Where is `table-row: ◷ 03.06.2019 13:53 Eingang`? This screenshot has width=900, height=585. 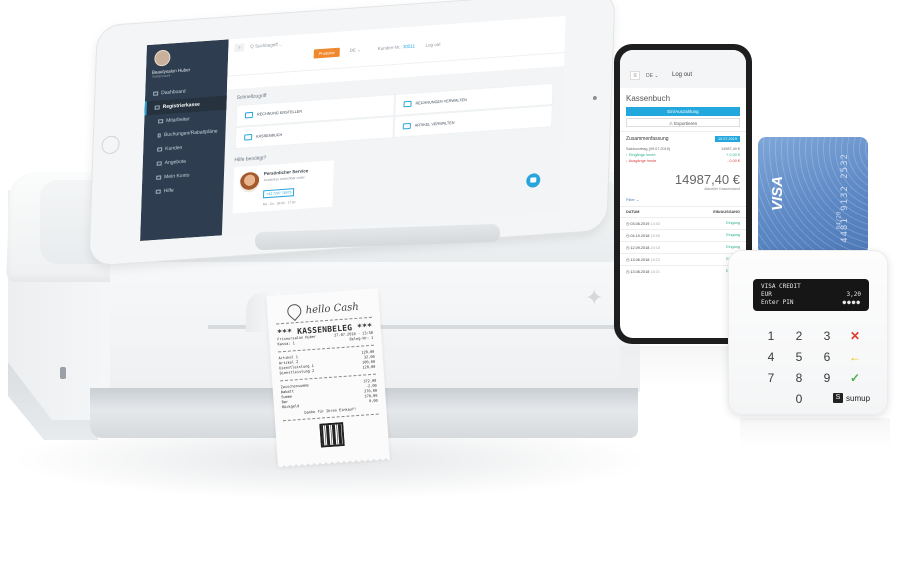 table-row: ◷ 03.06.2019 13:53 Eingang is located at coordinates (683, 223).